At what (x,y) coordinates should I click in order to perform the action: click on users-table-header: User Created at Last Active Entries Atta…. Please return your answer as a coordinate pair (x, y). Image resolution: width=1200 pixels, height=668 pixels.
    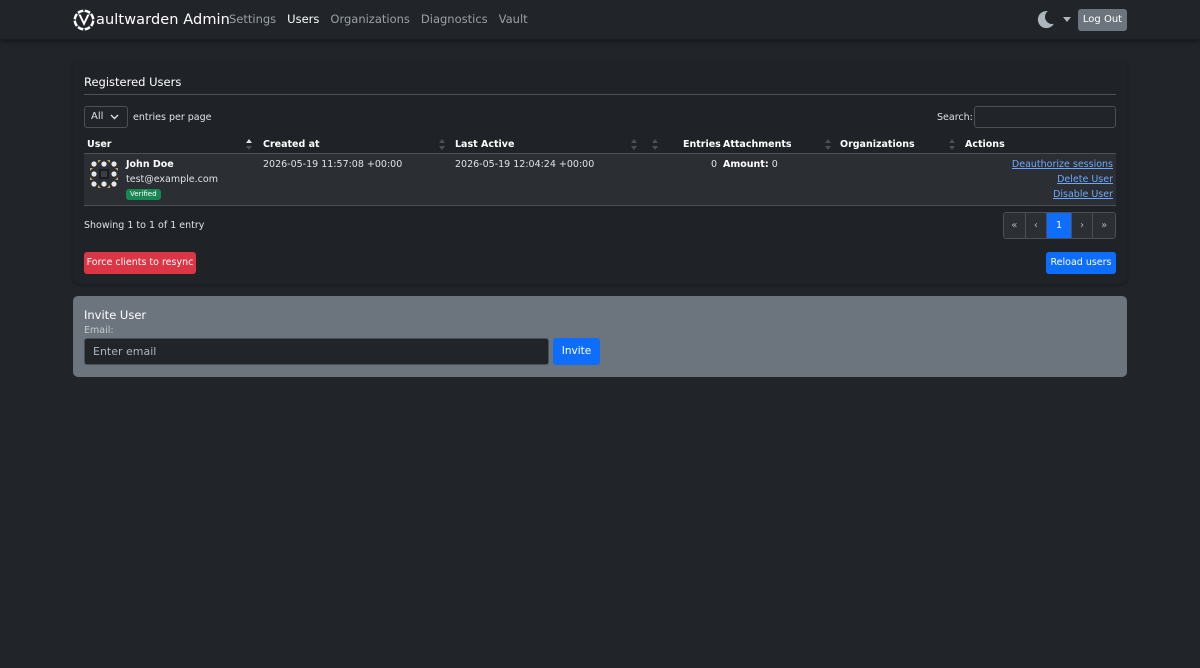
    Looking at the image, I should click on (600, 145).